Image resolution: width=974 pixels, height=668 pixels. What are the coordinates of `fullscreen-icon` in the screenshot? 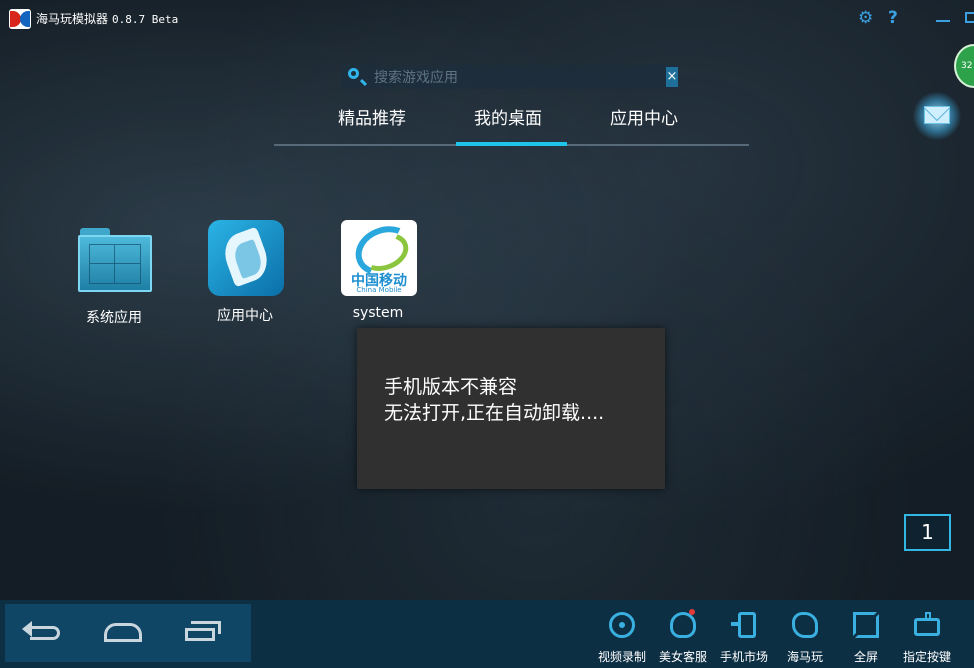 It's located at (866, 625).